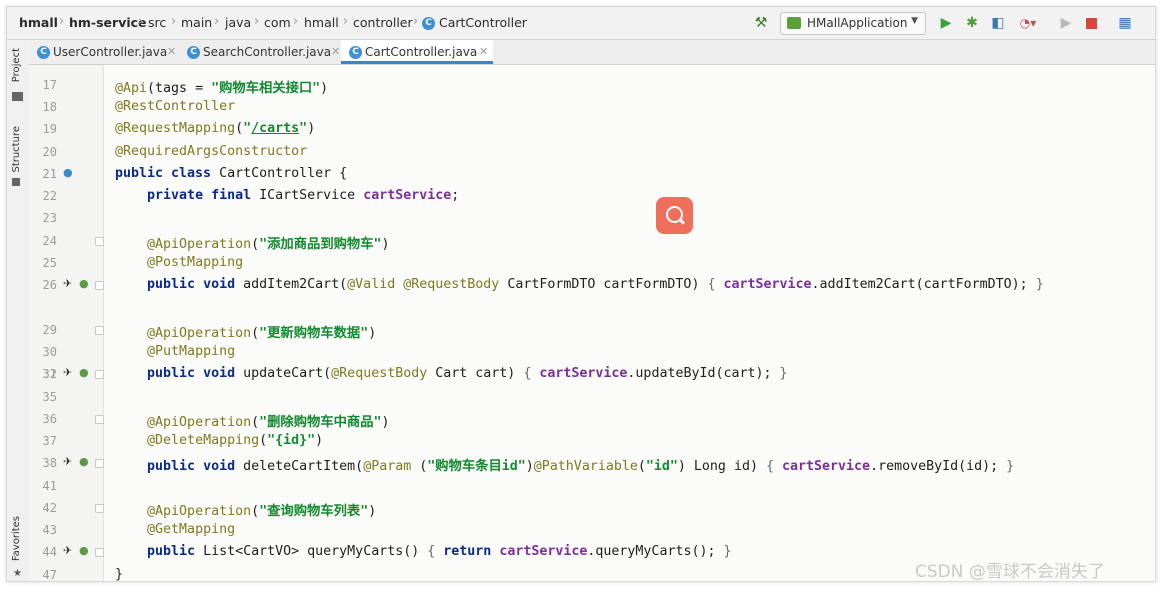  What do you see at coordinates (222, 88) in the screenshot?
I see `code-line-17: @Api(tags = "购物车相关接口")` at bounding box center [222, 88].